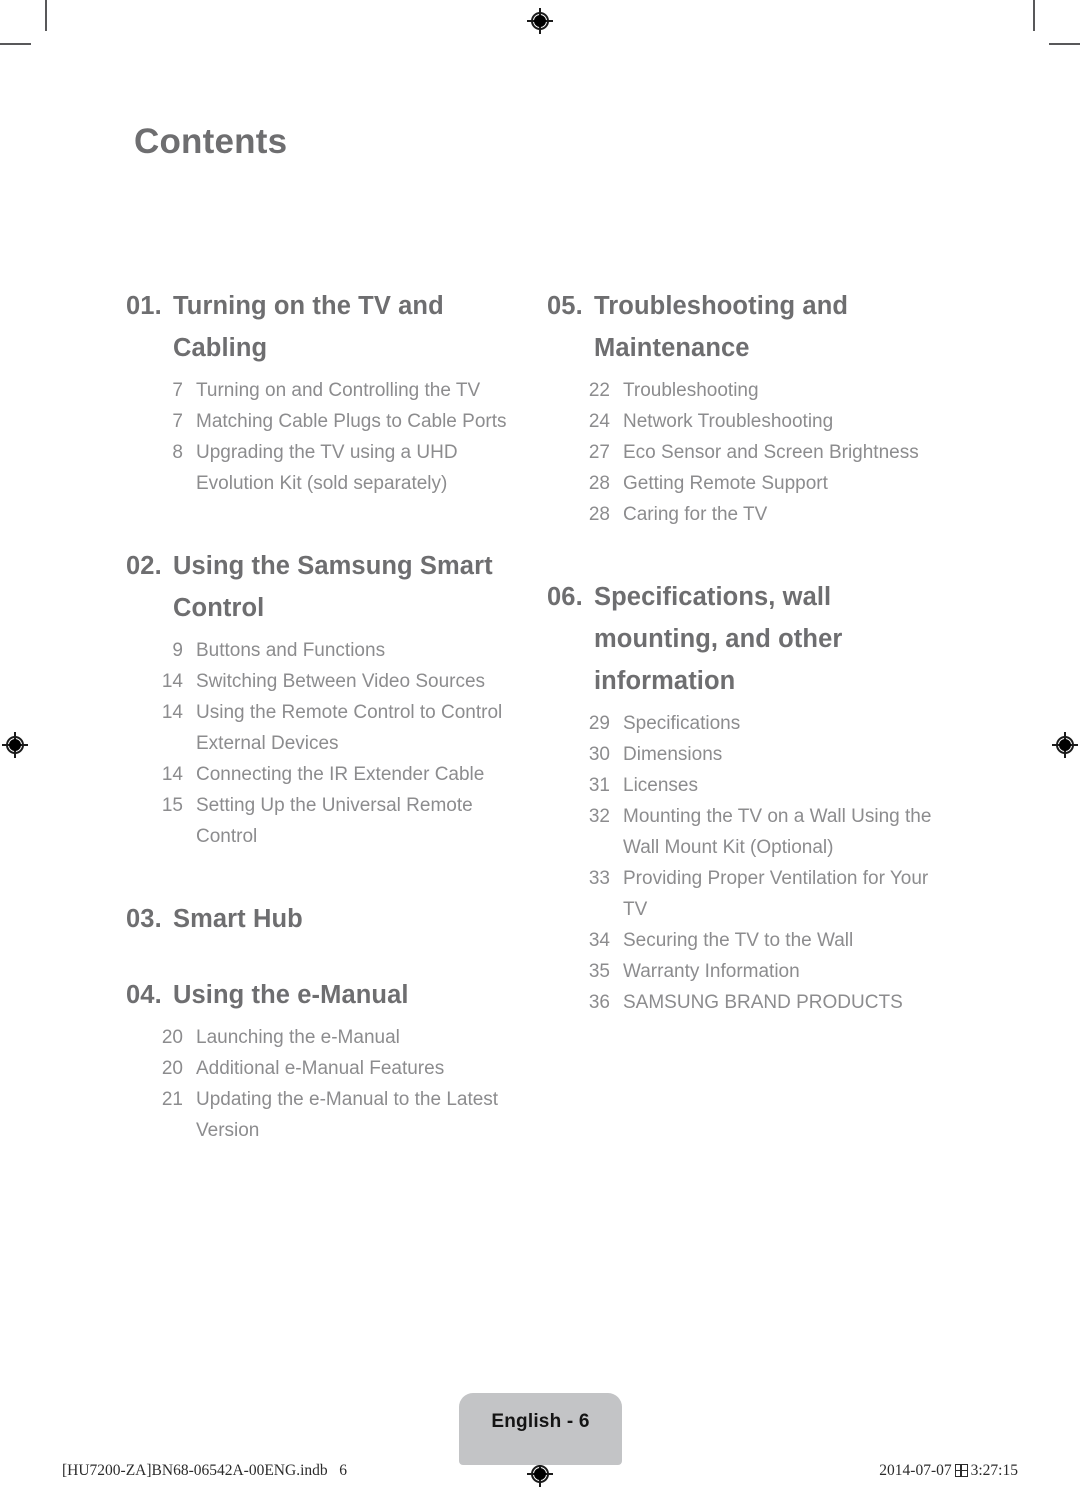  I want to click on toc-entry: 7 Matching Cable Plugs to Cable Ports, so click(326, 421).